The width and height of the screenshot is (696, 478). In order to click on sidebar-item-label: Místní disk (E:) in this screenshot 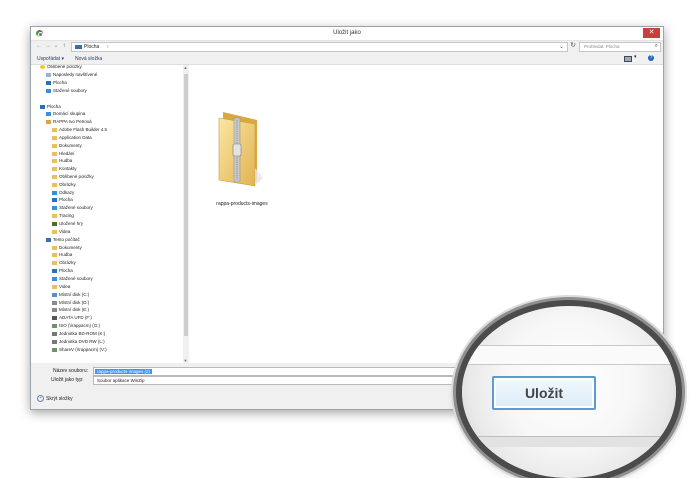, I will do `click(74, 309)`.